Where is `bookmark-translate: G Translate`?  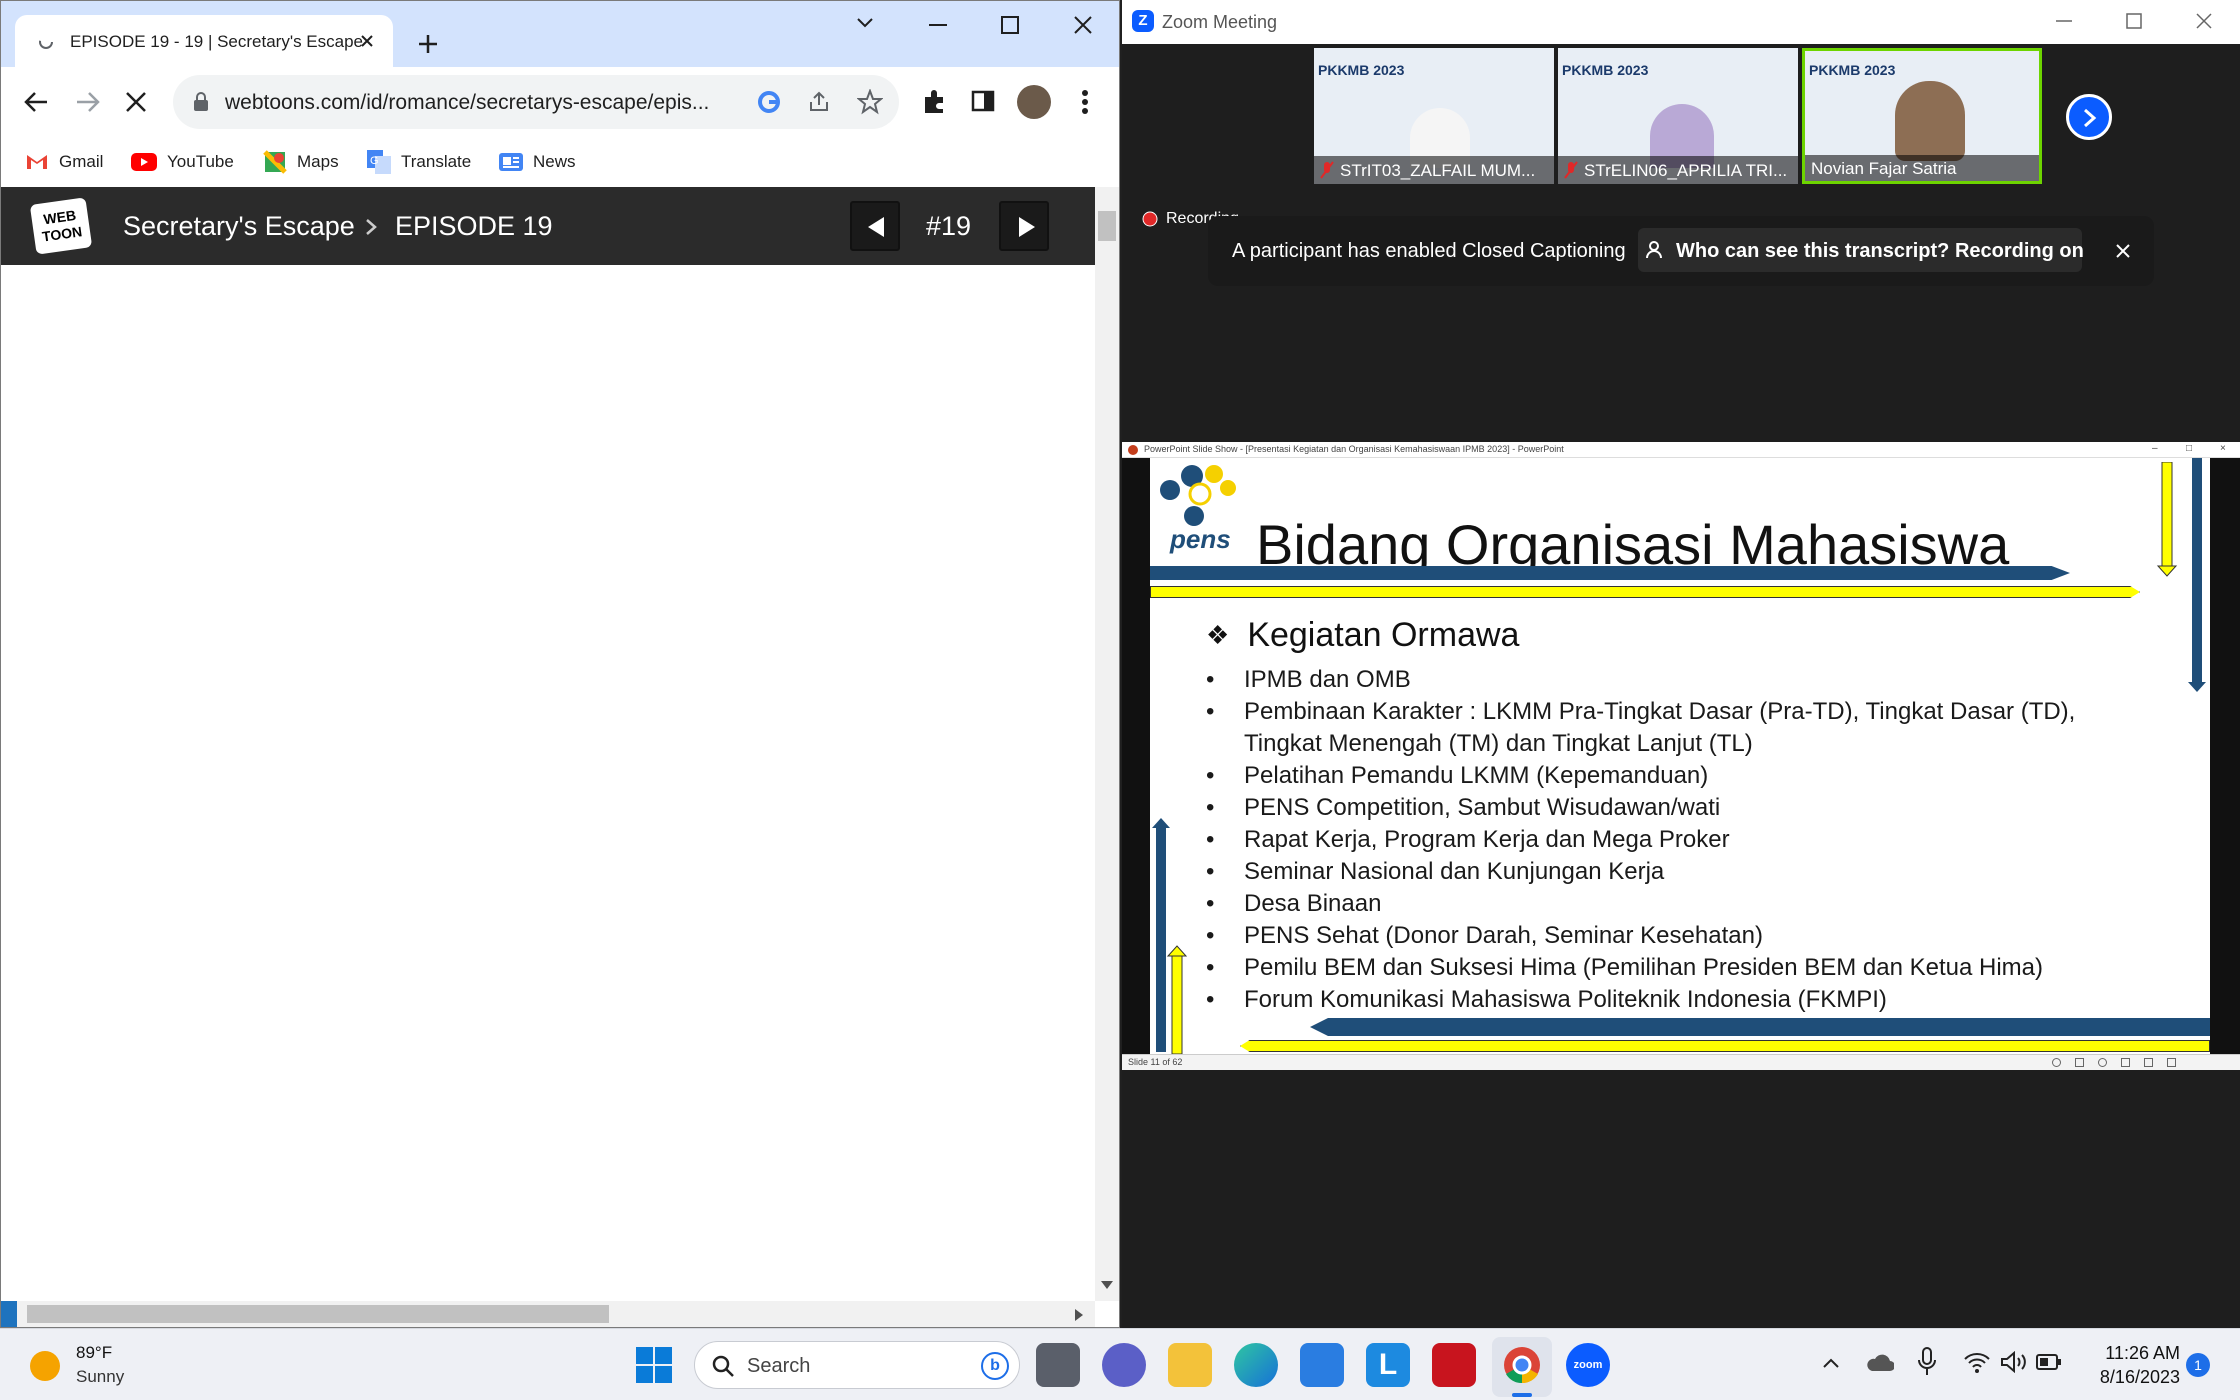
bookmark-translate: G Translate is located at coordinates (419, 162).